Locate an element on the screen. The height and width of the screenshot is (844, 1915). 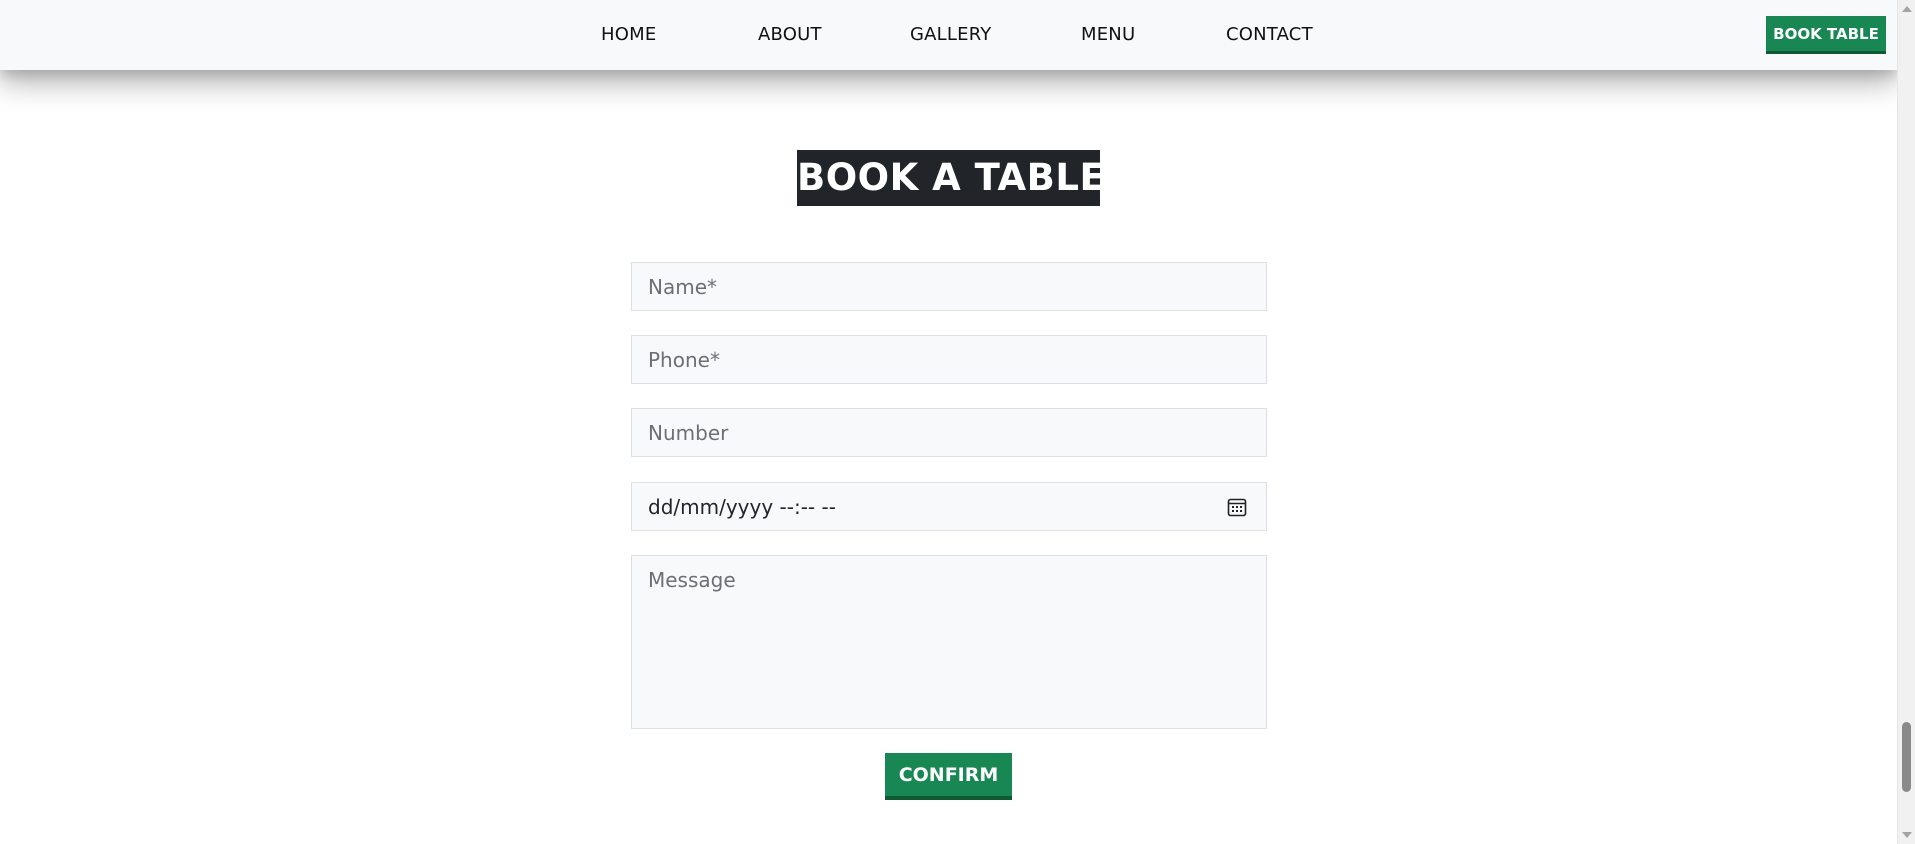
name-field is located at coordinates (949, 286).